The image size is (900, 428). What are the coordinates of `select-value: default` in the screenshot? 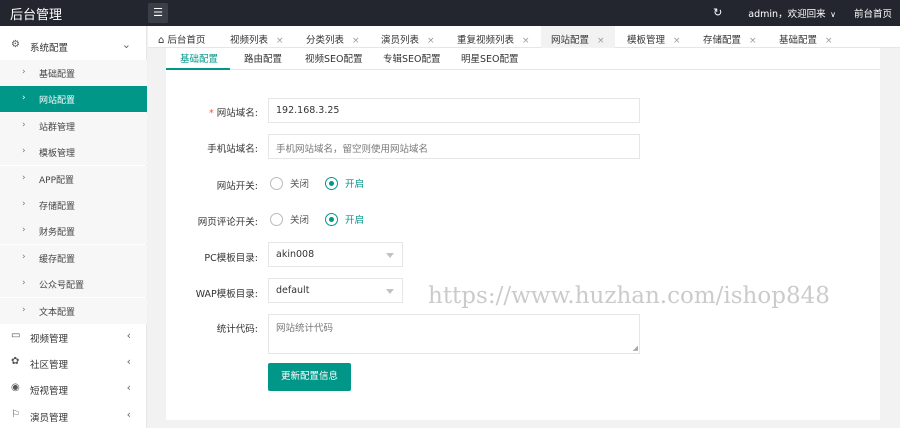 It's located at (293, 290).